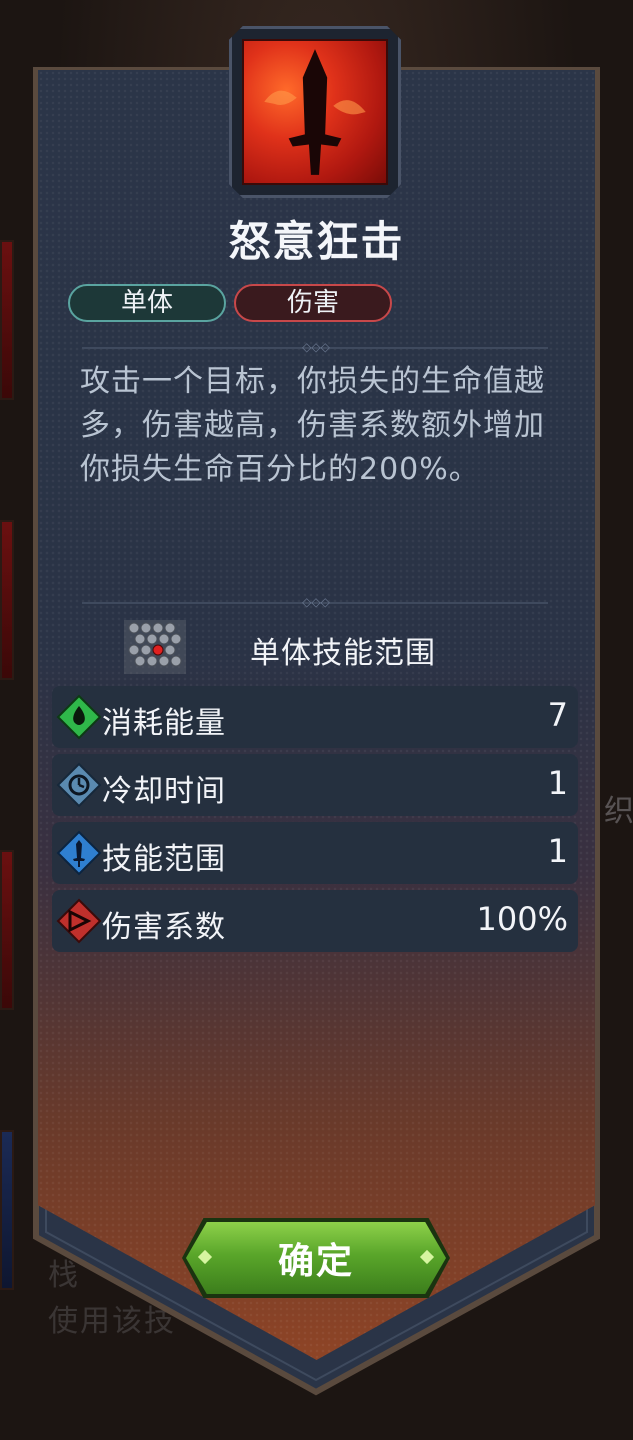 The image size is (633, 1440). What do you see at coordinates (79, 785) in the screenshot?
I see `clock-icon` at bounding box center [79, 785].